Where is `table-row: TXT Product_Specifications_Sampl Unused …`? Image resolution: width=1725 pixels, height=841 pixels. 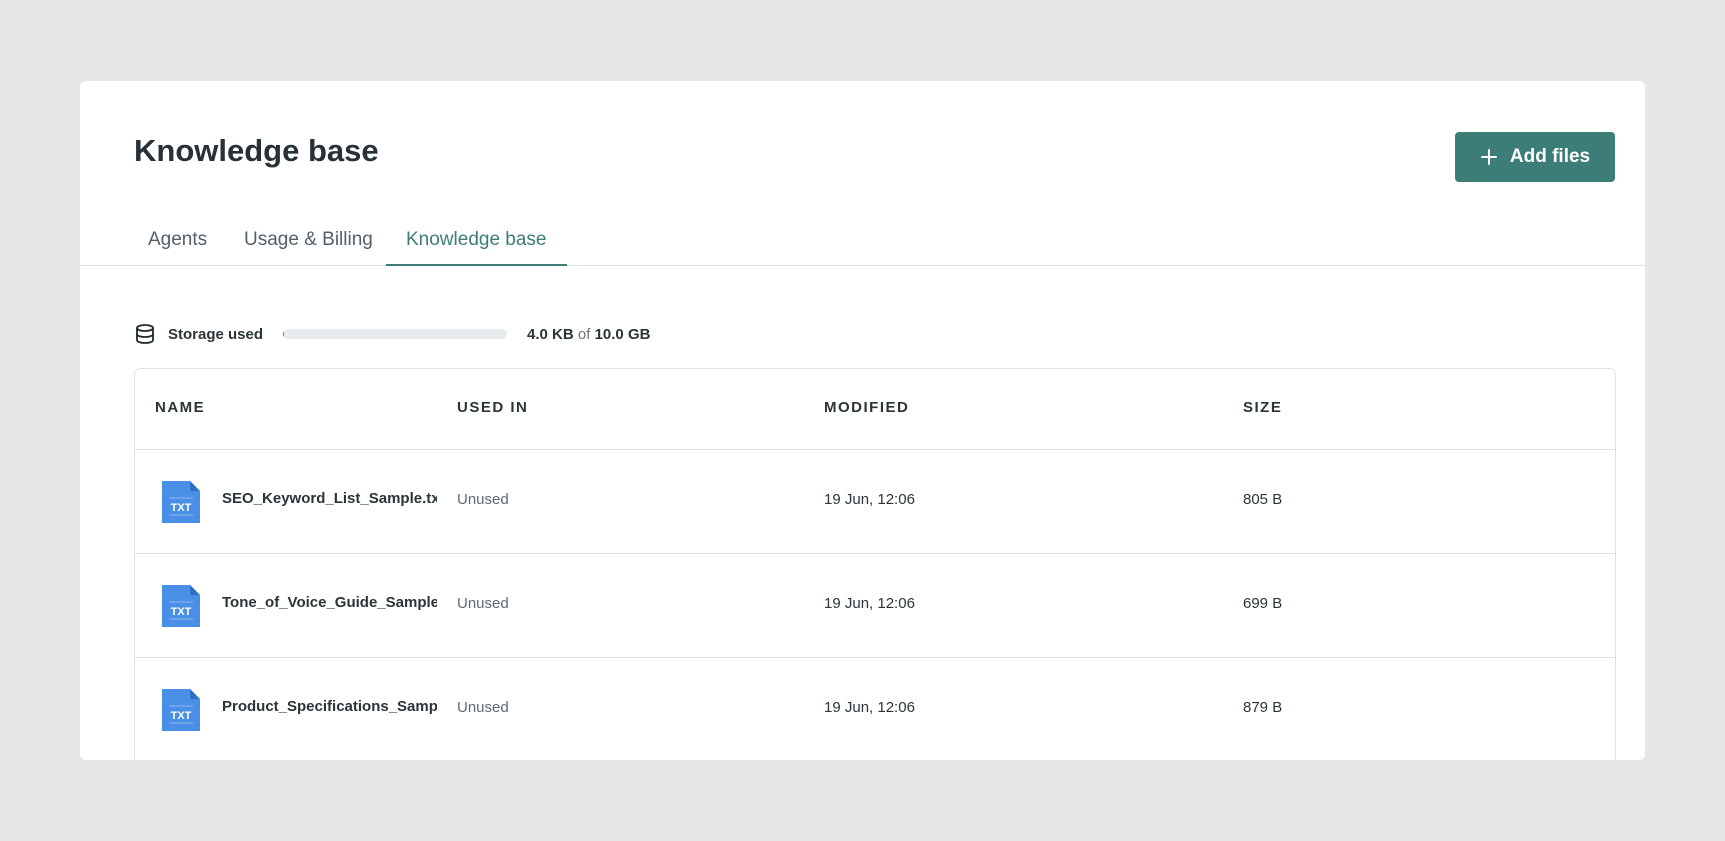
table-row: TXT Product_Specifications_Sampl Unused … is located at coordinates (875, 709).